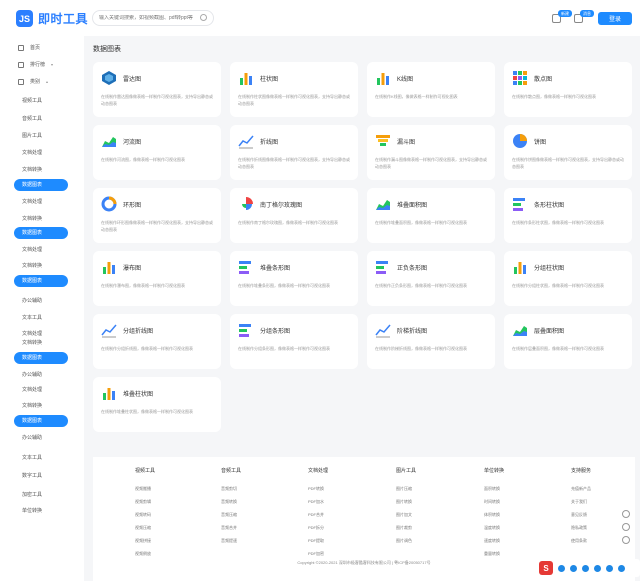 The image size is (640, 581). What do you see at coordinates (406, 488) in the screenshot?
I see `footer-link: 图片压缩` at bounding box center [406, 488].